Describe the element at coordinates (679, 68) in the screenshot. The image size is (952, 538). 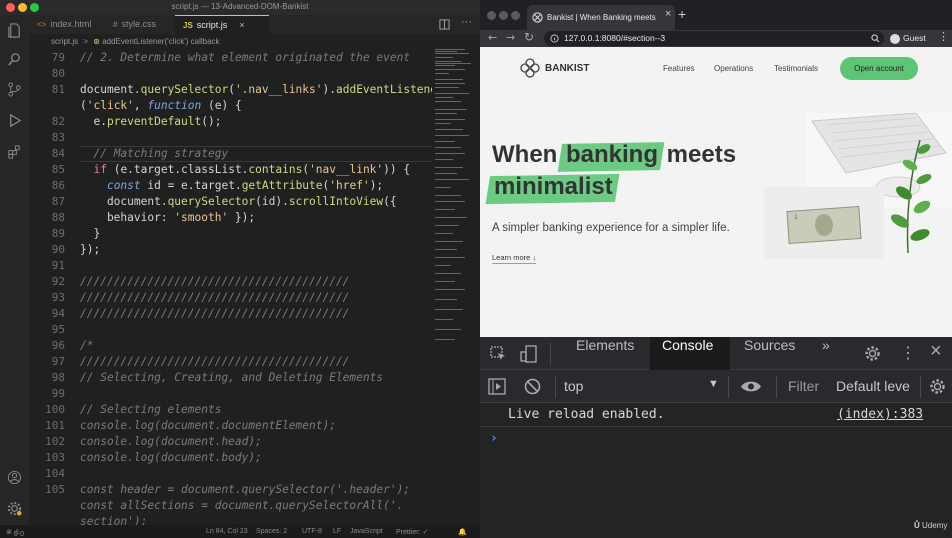
I see `nav-link-features: Features` at that location.